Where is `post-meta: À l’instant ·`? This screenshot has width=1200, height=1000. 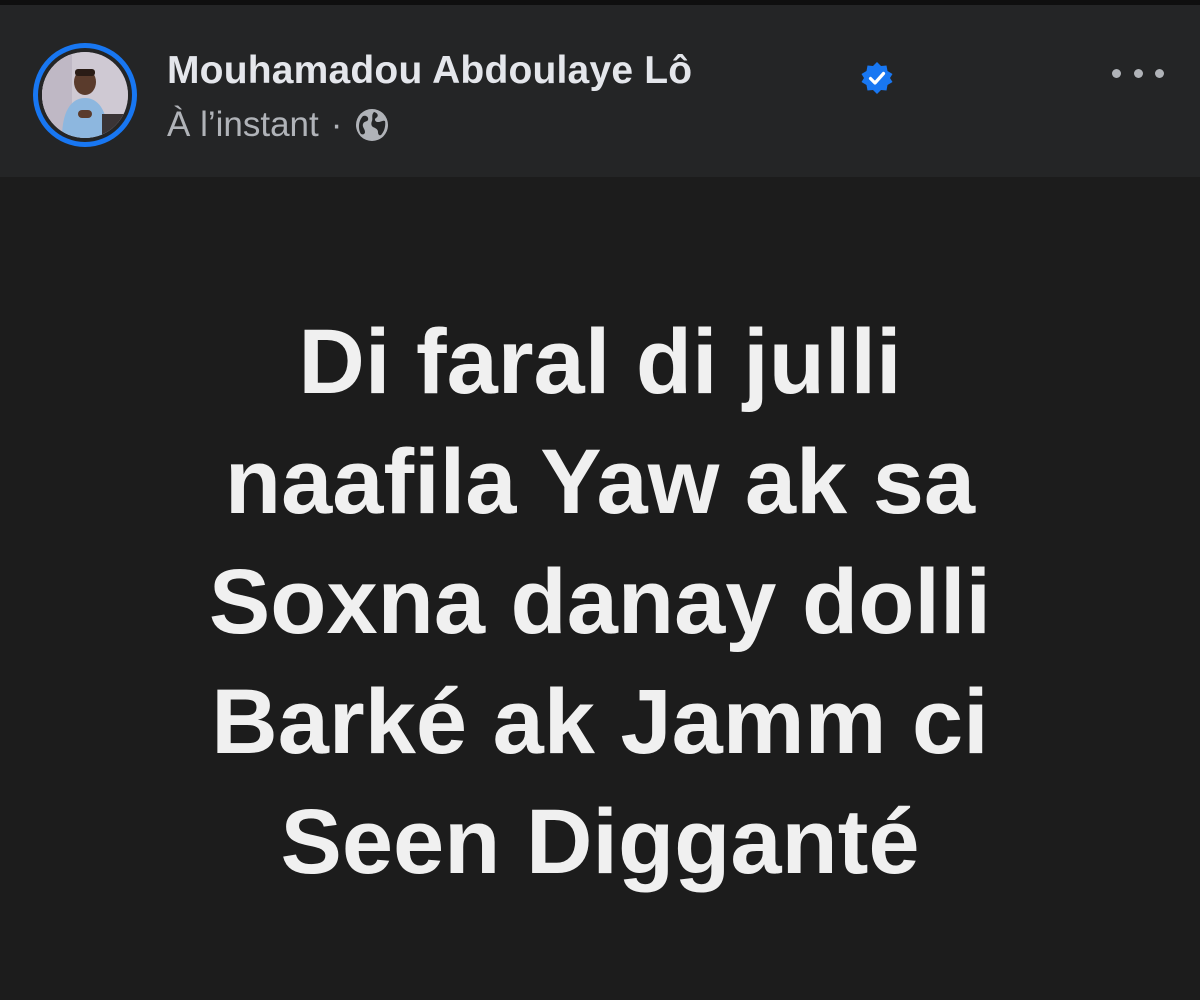
post-meta: À l’instant · is located at coordinates (278, 125).